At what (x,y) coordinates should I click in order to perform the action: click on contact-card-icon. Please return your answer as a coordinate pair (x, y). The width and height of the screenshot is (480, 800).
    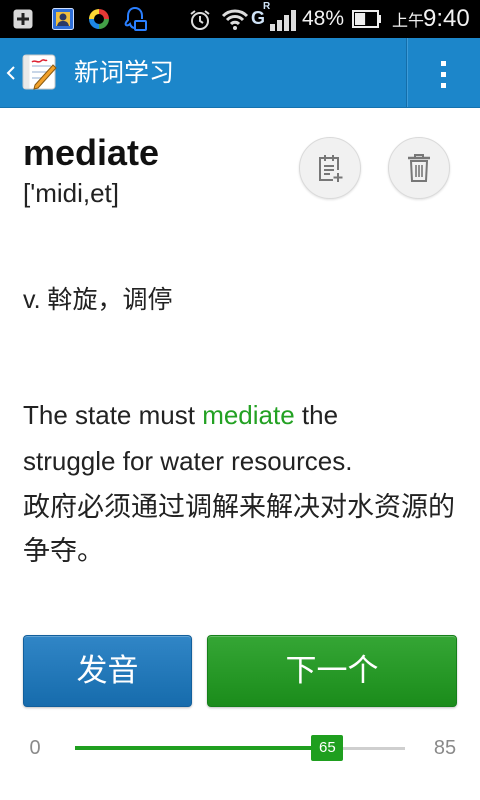
    Looking at the image, I should click on (63, 19).